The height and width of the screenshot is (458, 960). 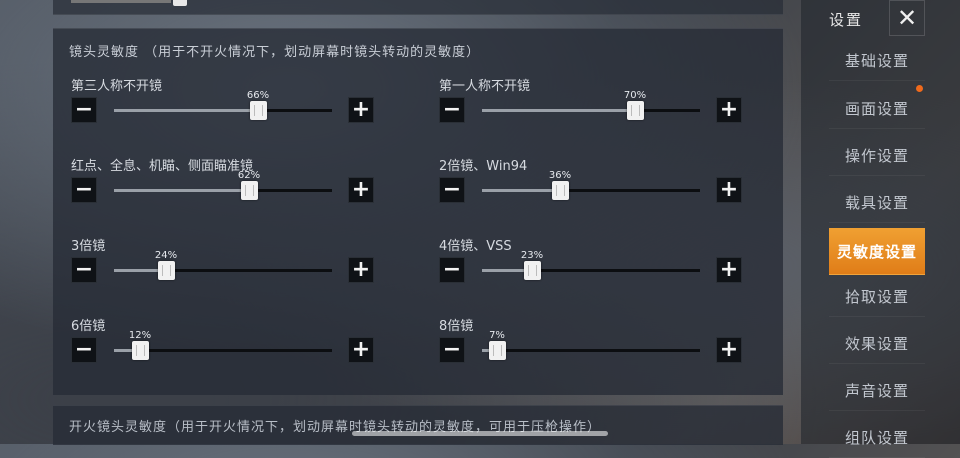 What do you see at coordinates (497, 335) in the screenshot?
I see `slider-value: 7%` at bounding box center [497, 335].